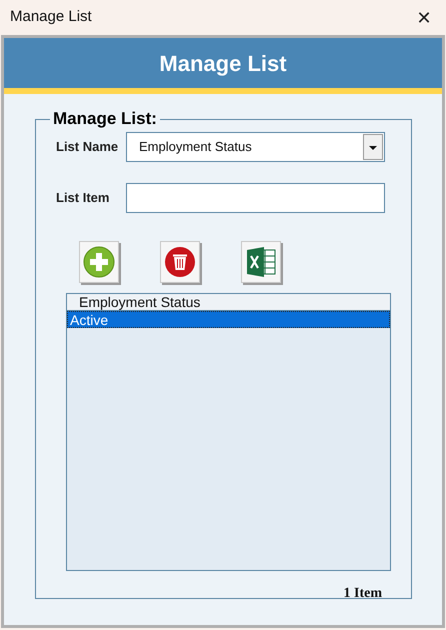 Image resolution: width=446 pixels, height=630 pixels. What do you see at coordinates (223, 64) in the screenshot?
I see `header-title: Manage List` at bounding box center [223, 64].